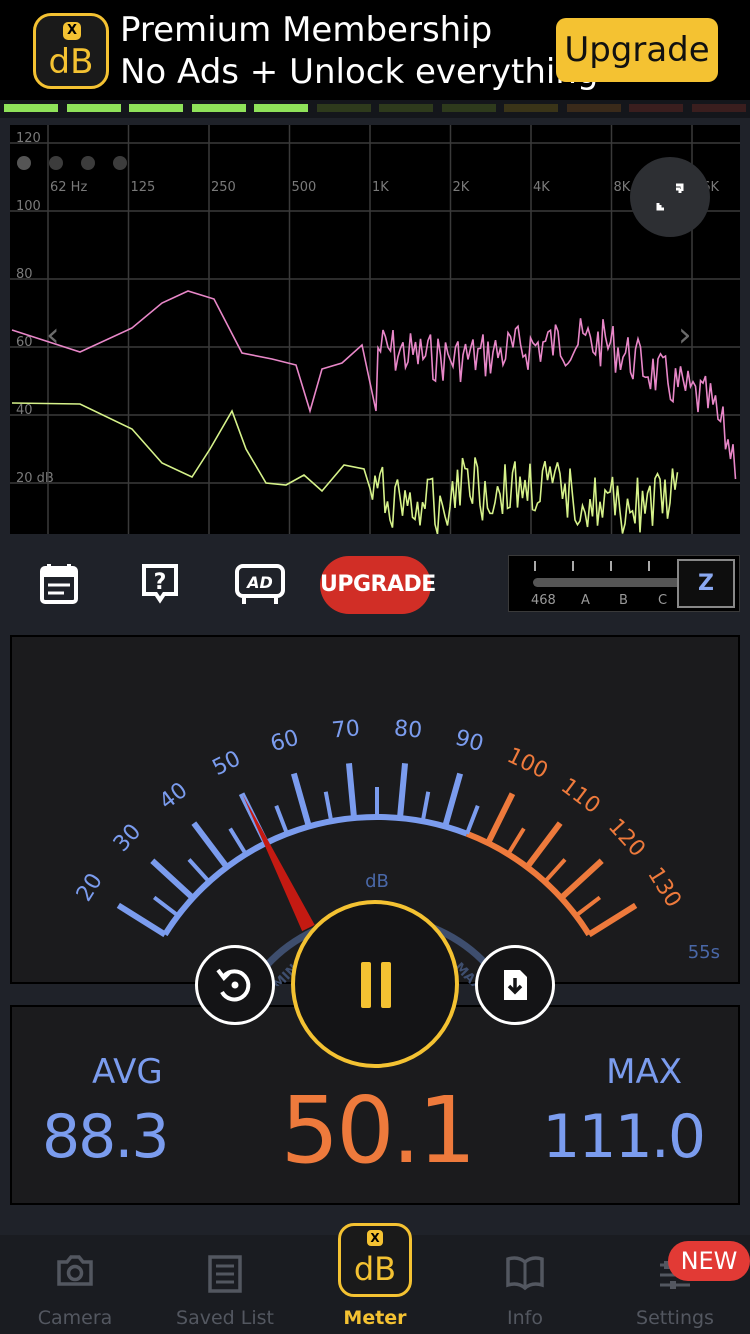 Image resolution: width=750 pixels, height=1334 pixels. What do you see at coordinates (68, 187) in the screenshot?
I see `spectrum-x-label: 62 Hz` at bounding box center [68, 187].